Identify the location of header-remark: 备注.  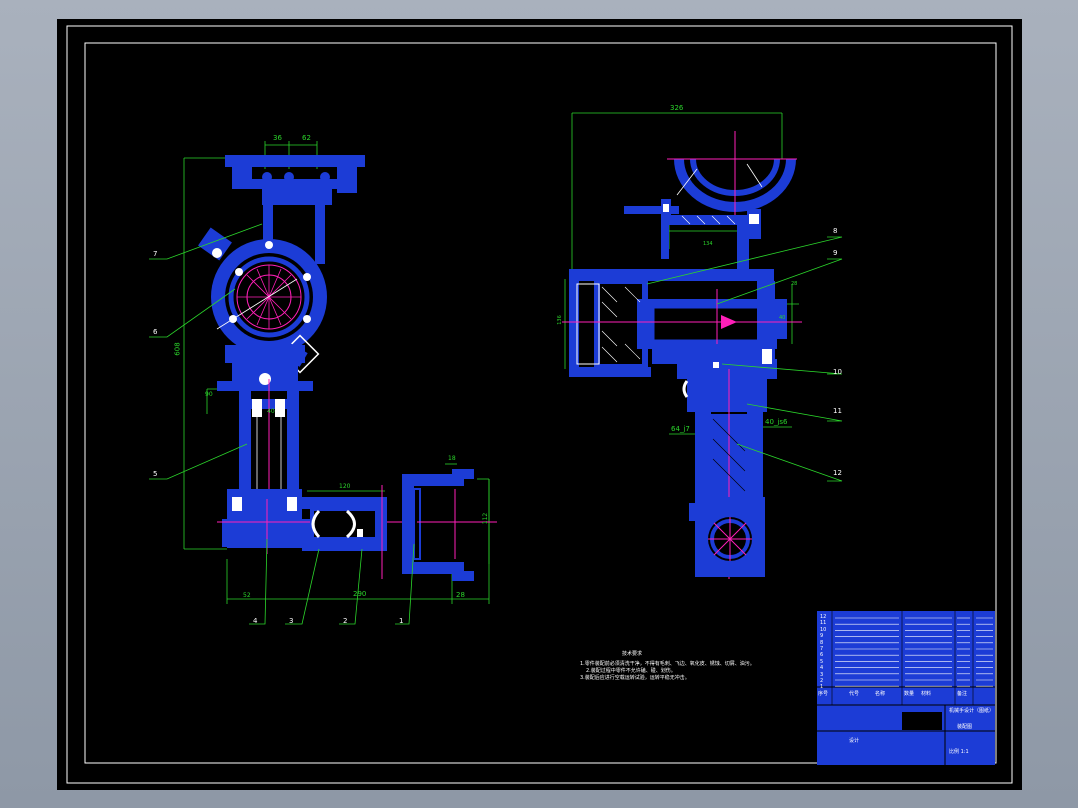
(962, 694).